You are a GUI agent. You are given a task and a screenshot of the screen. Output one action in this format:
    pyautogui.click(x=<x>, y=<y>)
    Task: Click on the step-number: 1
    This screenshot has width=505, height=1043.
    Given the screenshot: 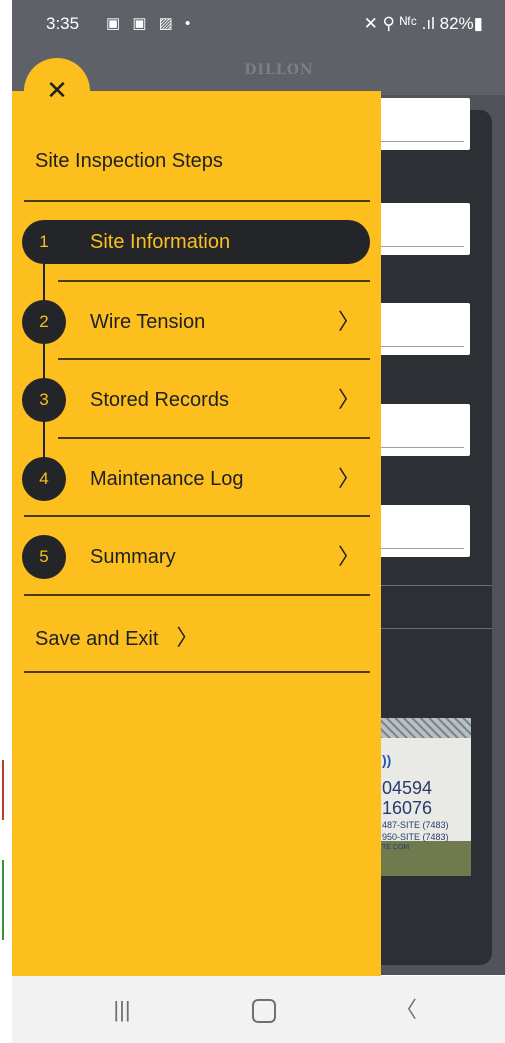 What is the action you would take?
    pyautogui.click(x=44, y=241)
    